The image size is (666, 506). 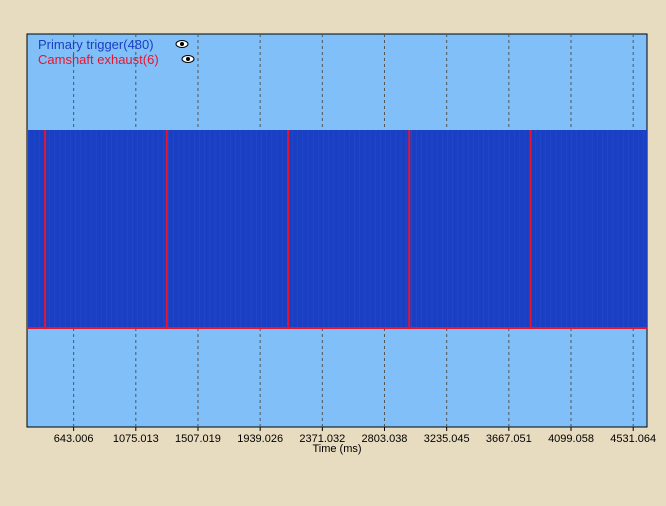 What do you see at coordinates (74, 439) in the screenshot?
I see `x-tick-label: 643.006` at bounding box center [74, 439].